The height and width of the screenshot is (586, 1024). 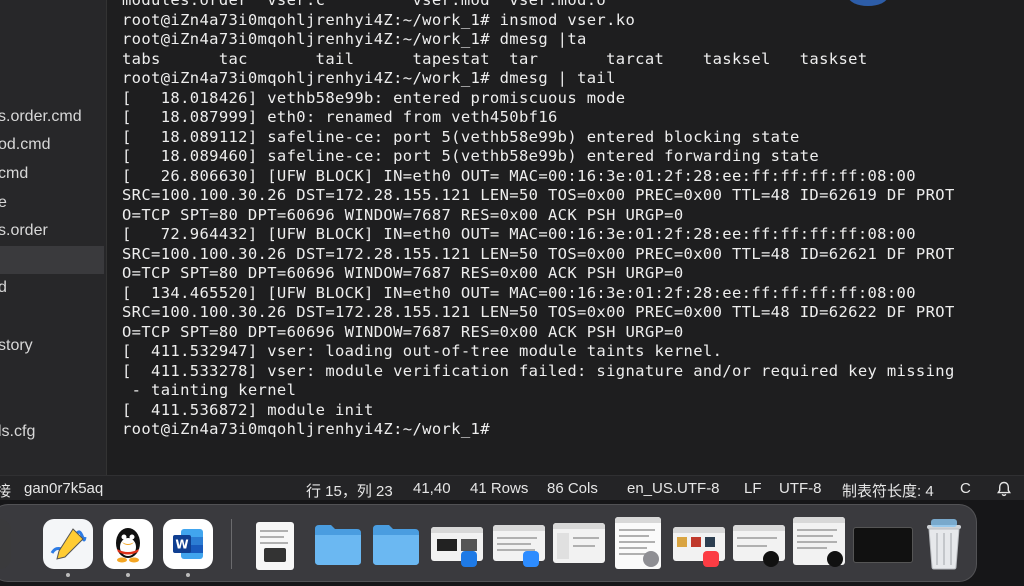 What do you see at coordinates (488, 543) in the screenshot?
I see `dock: W` at bounding box center [488, 543].